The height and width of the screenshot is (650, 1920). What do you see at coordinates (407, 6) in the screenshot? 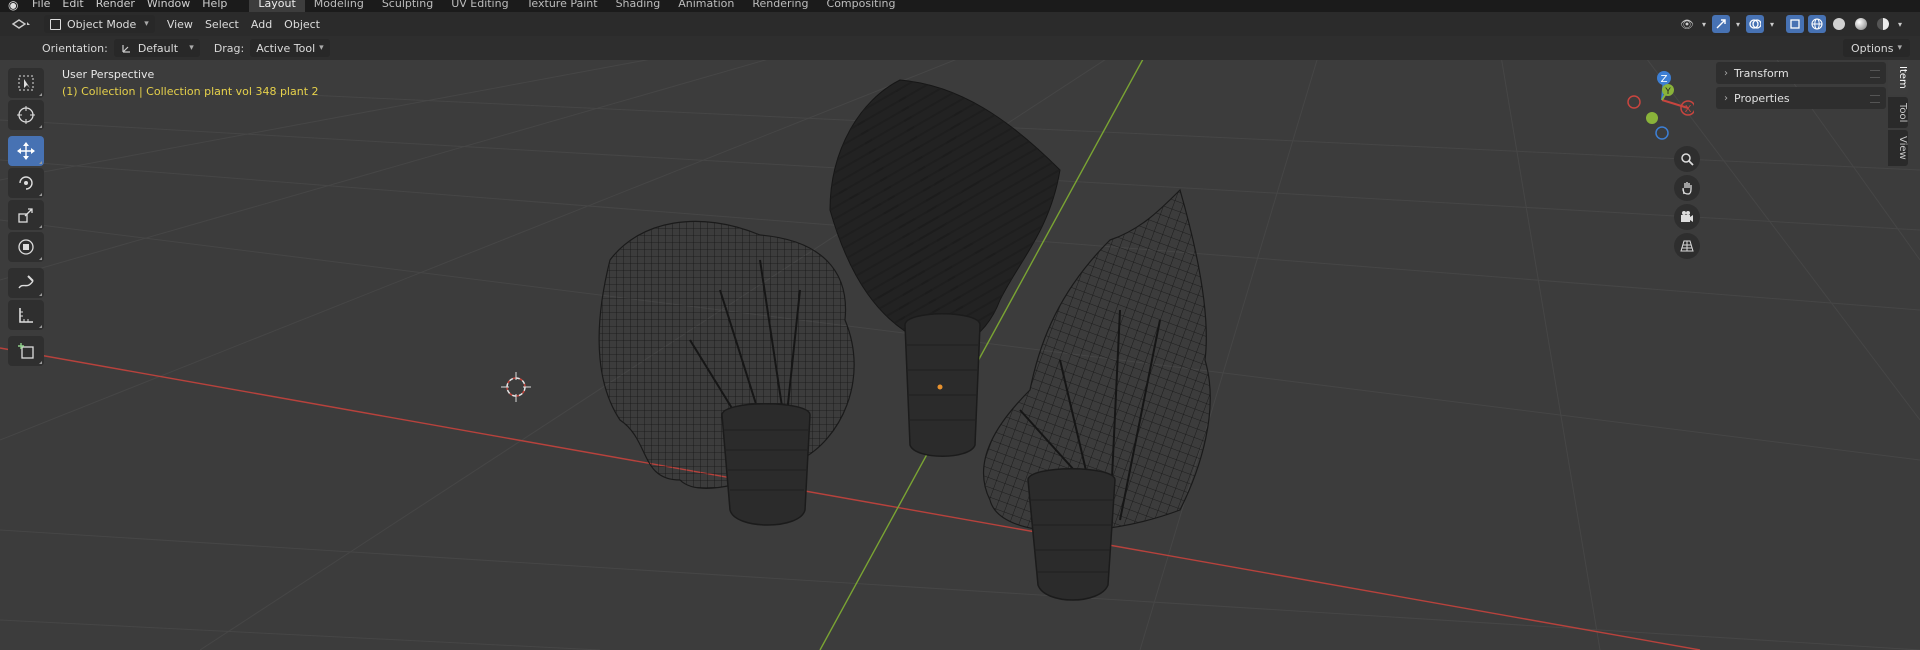
I see `tab-sculpting: Sculpting` at bounding box center [407, 6].